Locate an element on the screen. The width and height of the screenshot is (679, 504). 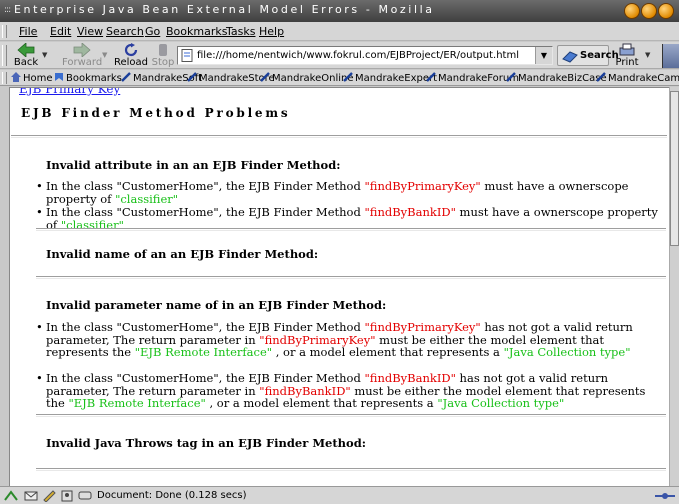
back-button: Back is located at coordinates (26, 55).